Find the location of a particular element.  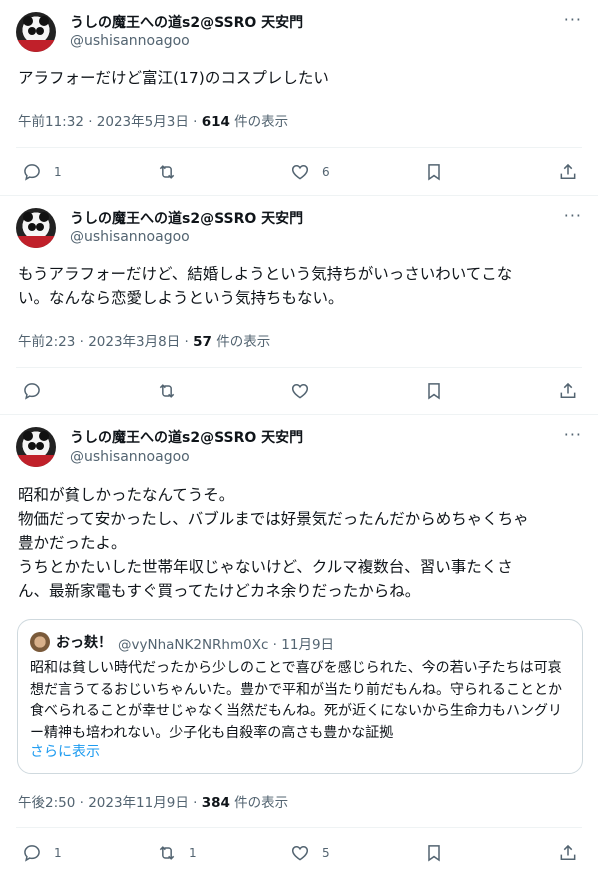

reply-button is located at coordinates (38, 391).